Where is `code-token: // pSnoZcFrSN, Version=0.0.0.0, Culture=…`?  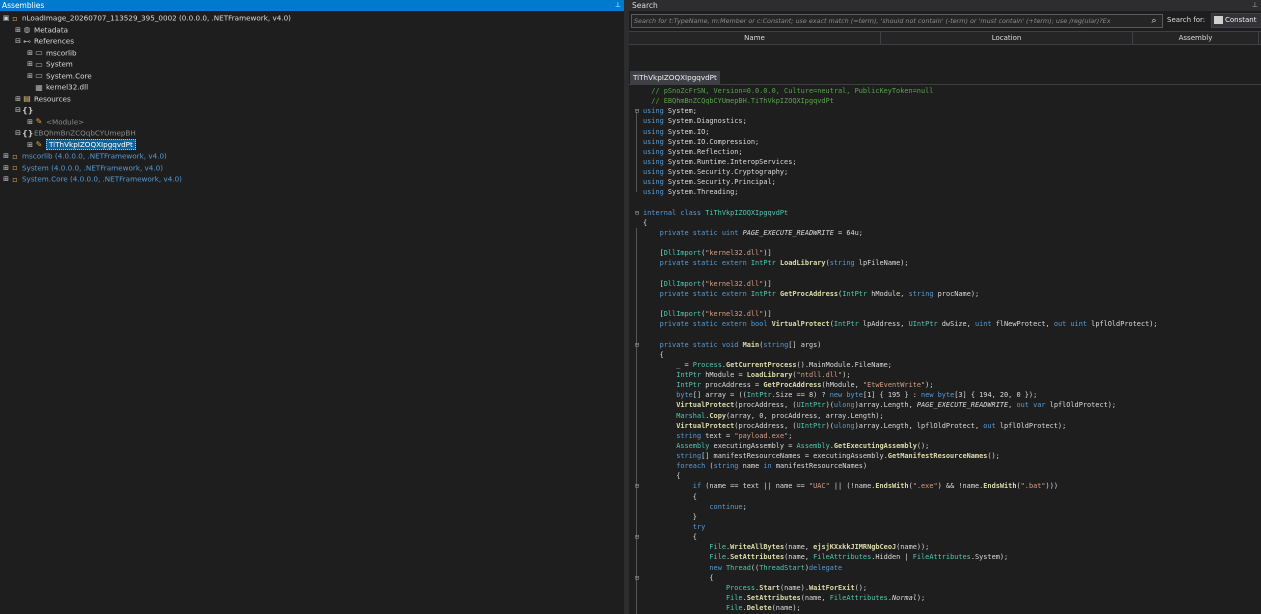 code-token: // pSnoZcFrSN, Version=0.0.0.0, Culture=… is located at coordinates (788, 91).